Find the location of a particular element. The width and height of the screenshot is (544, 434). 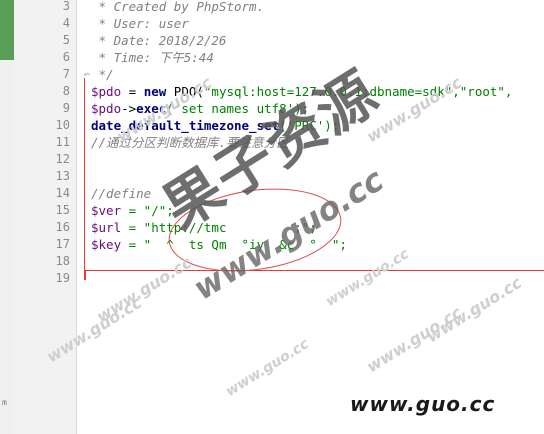

line-number: 19 is located at coordinates (62, 278).